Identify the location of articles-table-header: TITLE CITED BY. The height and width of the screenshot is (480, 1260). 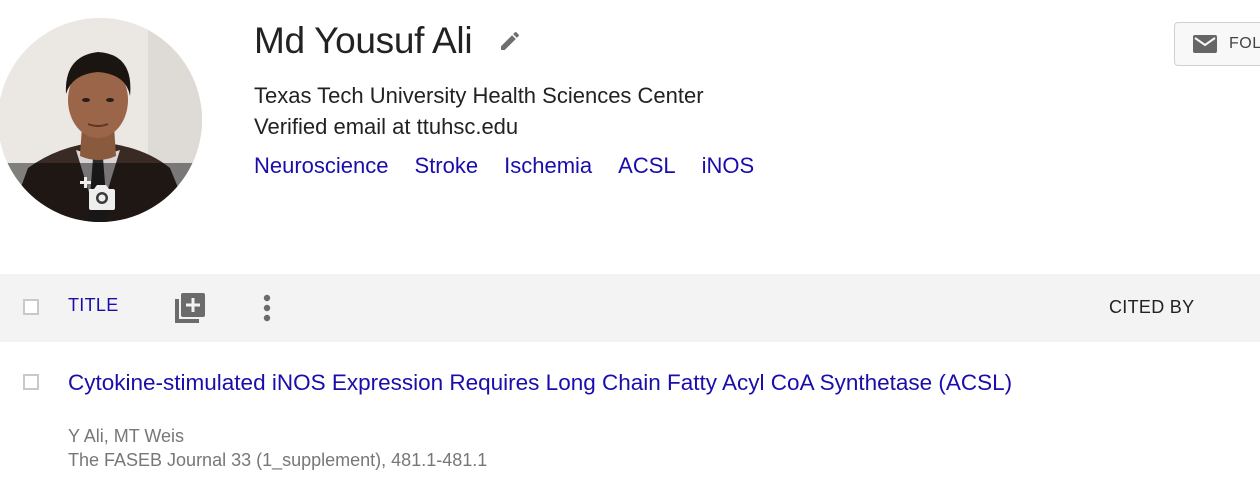
(630, 308).